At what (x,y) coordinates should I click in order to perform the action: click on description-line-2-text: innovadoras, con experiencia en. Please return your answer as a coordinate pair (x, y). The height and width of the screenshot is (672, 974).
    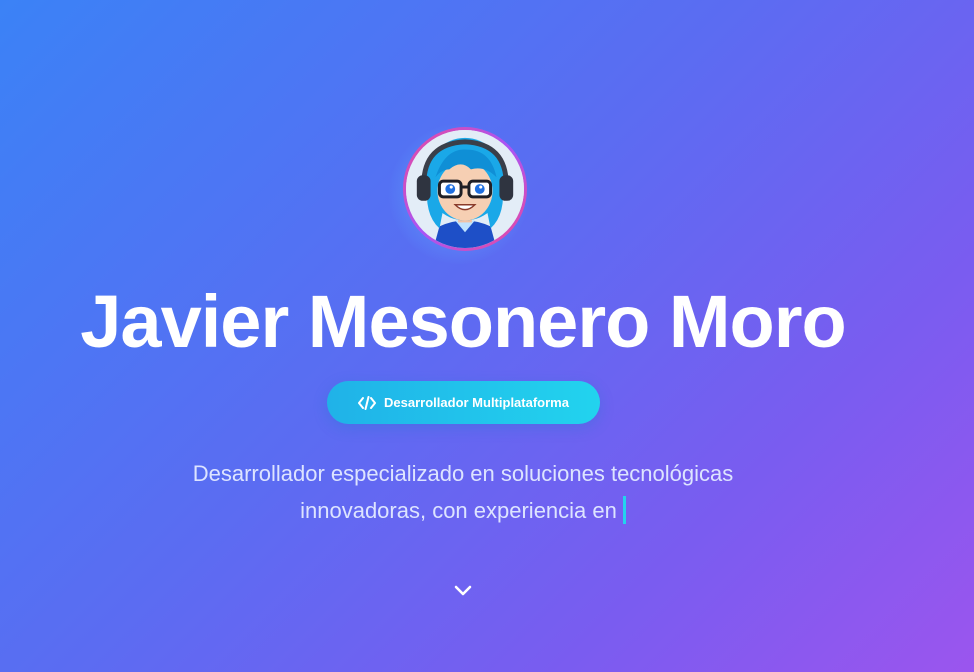
    Looking at the image, I should click on (458, 510).